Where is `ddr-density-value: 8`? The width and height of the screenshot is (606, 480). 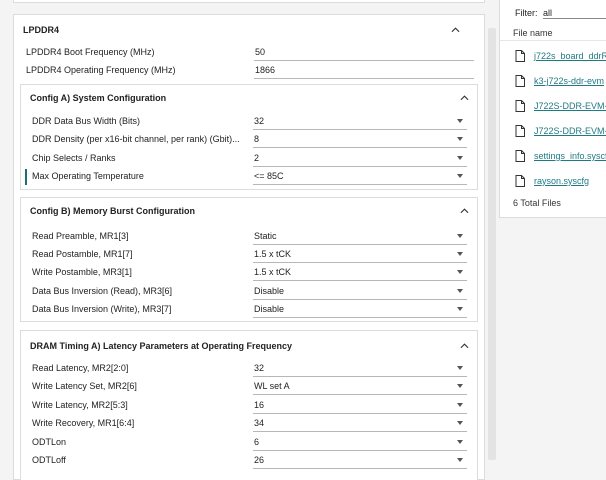 ddr-density-value: 8 is located at coordinates (257, 139).